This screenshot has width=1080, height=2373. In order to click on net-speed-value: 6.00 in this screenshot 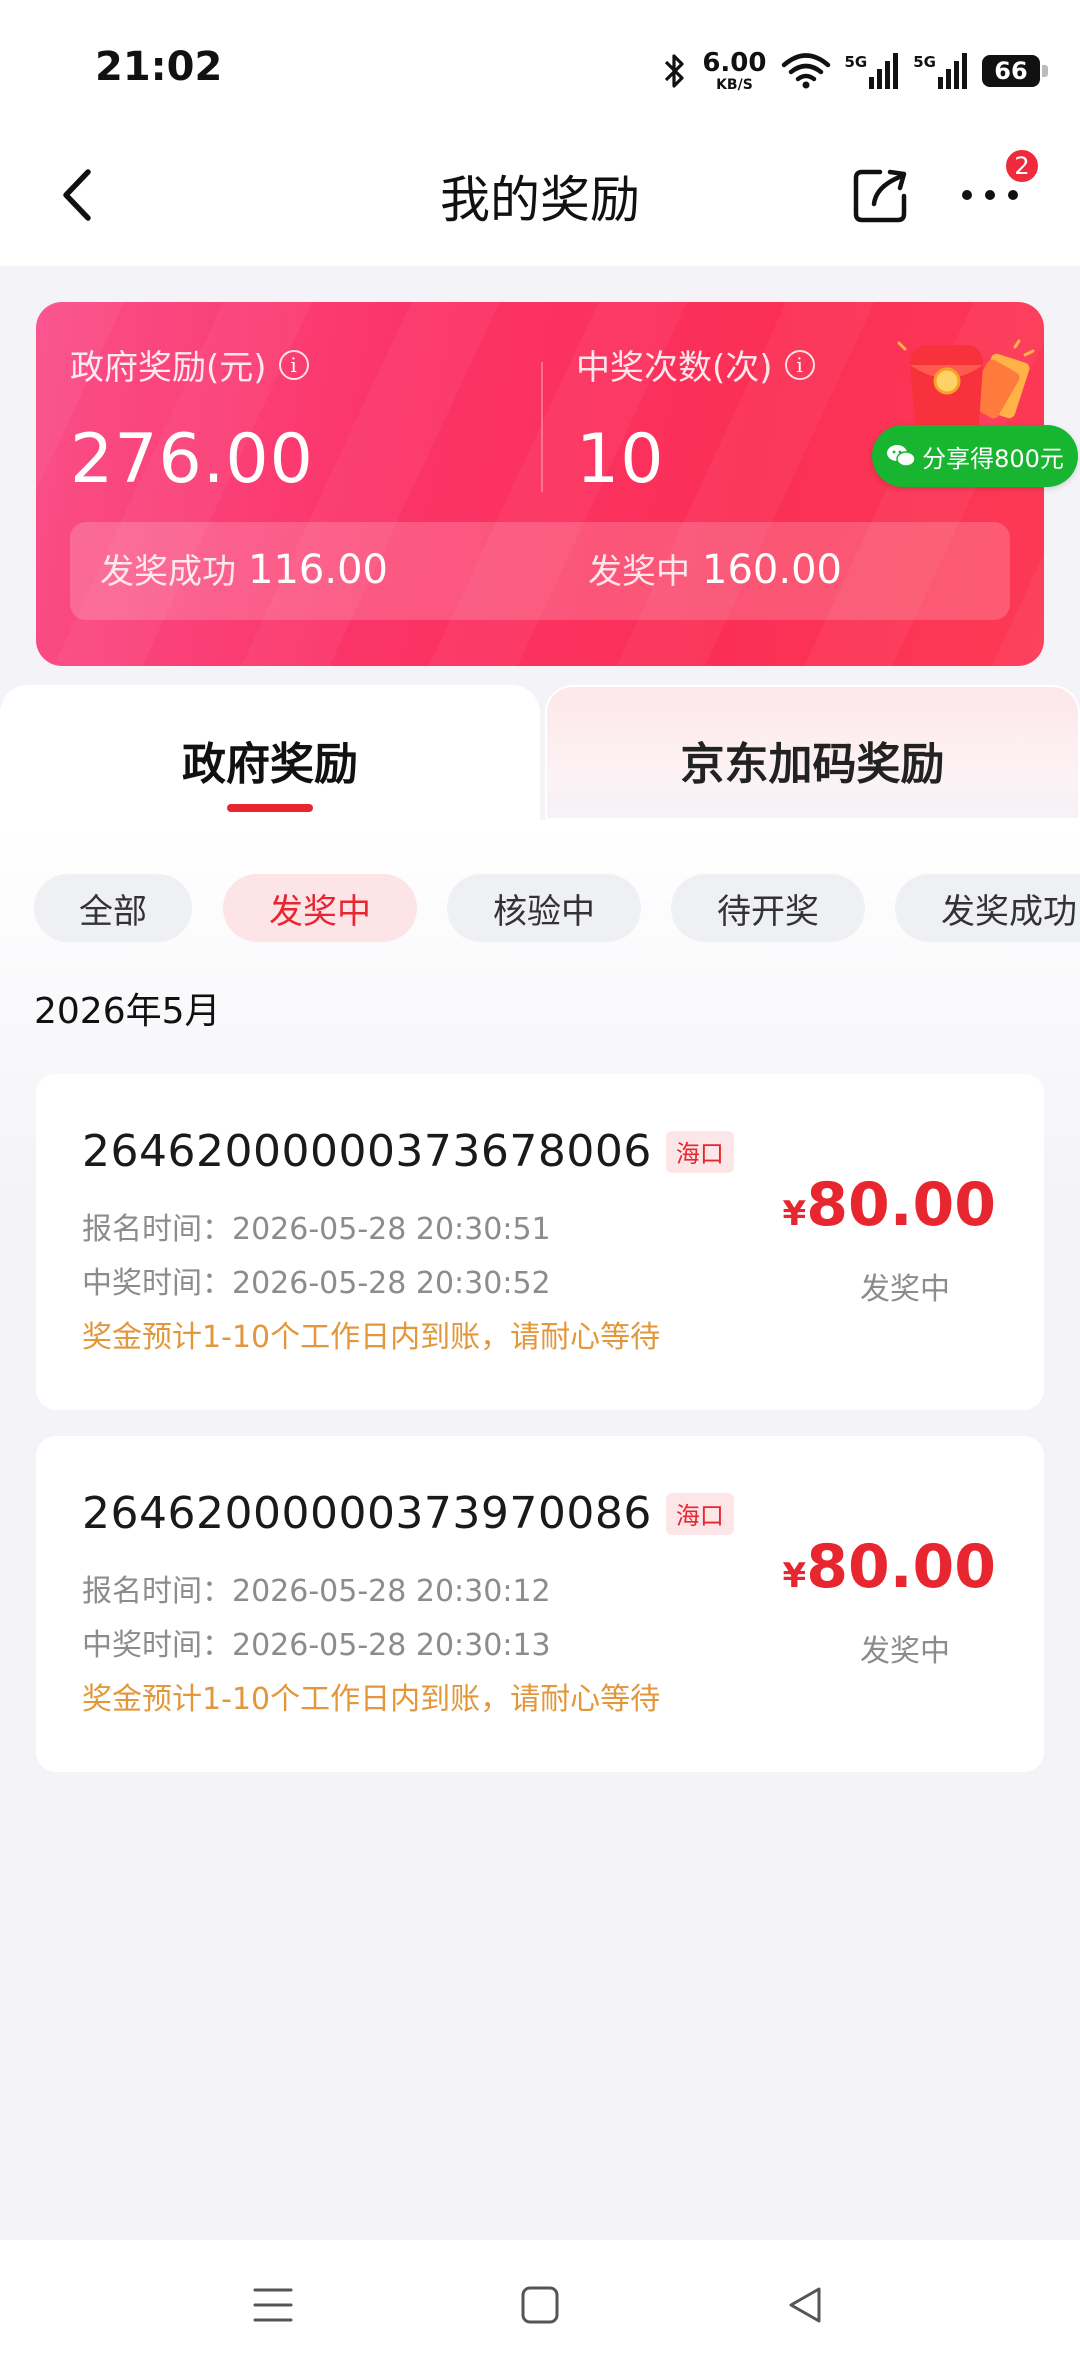, I will do `click(734, 63)`.